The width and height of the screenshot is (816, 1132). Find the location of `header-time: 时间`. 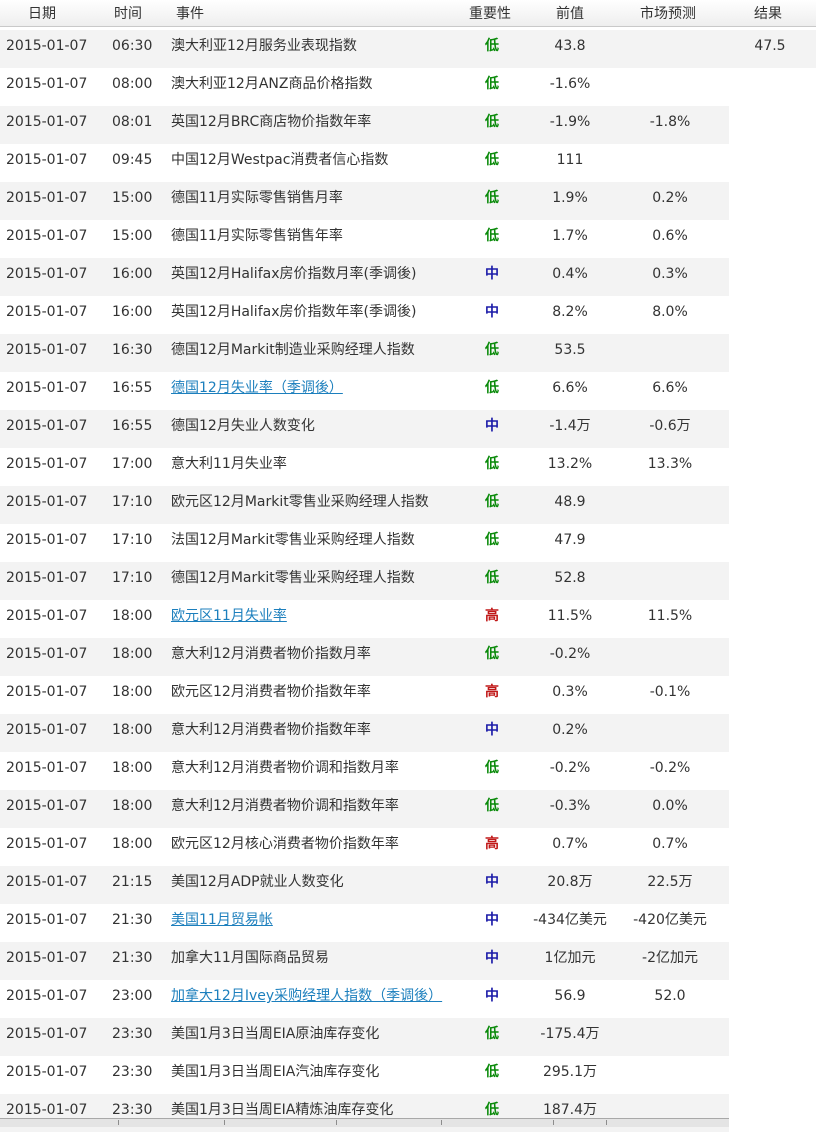

header-time: 时间 is located at coordinates (128, 14).